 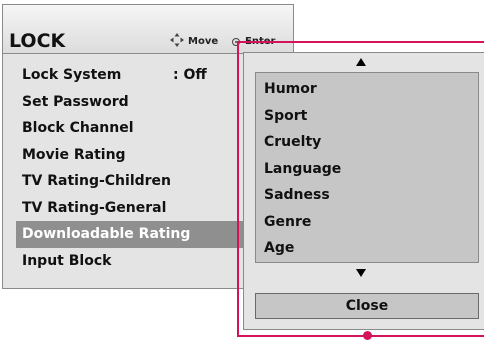 I want to click on highlight-marker-dot, so click(x=367, y=335).